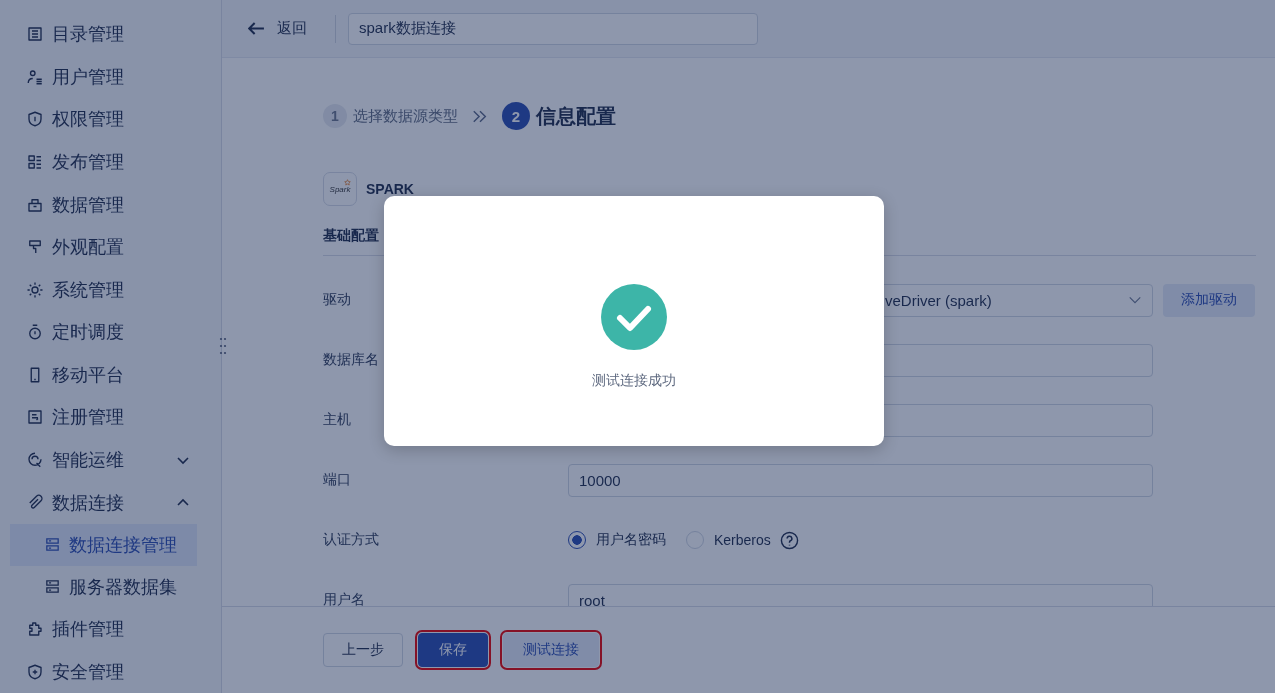 This screenshot has height=693, width=1275. Describe the element at coordinates (110, 375) in the screenshot. I see `sidebar-item: 移动平台` at that location.